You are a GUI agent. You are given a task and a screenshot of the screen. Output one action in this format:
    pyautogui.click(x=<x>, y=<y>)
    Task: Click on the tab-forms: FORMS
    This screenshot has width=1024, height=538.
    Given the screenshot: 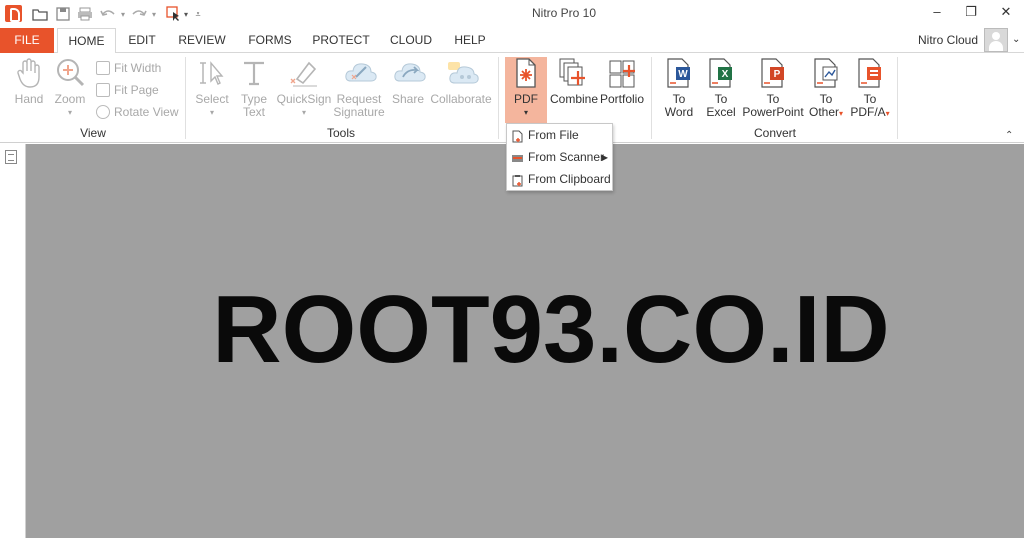 What is the action you would take?
    pyautogui.click(x=270, y=40)
    